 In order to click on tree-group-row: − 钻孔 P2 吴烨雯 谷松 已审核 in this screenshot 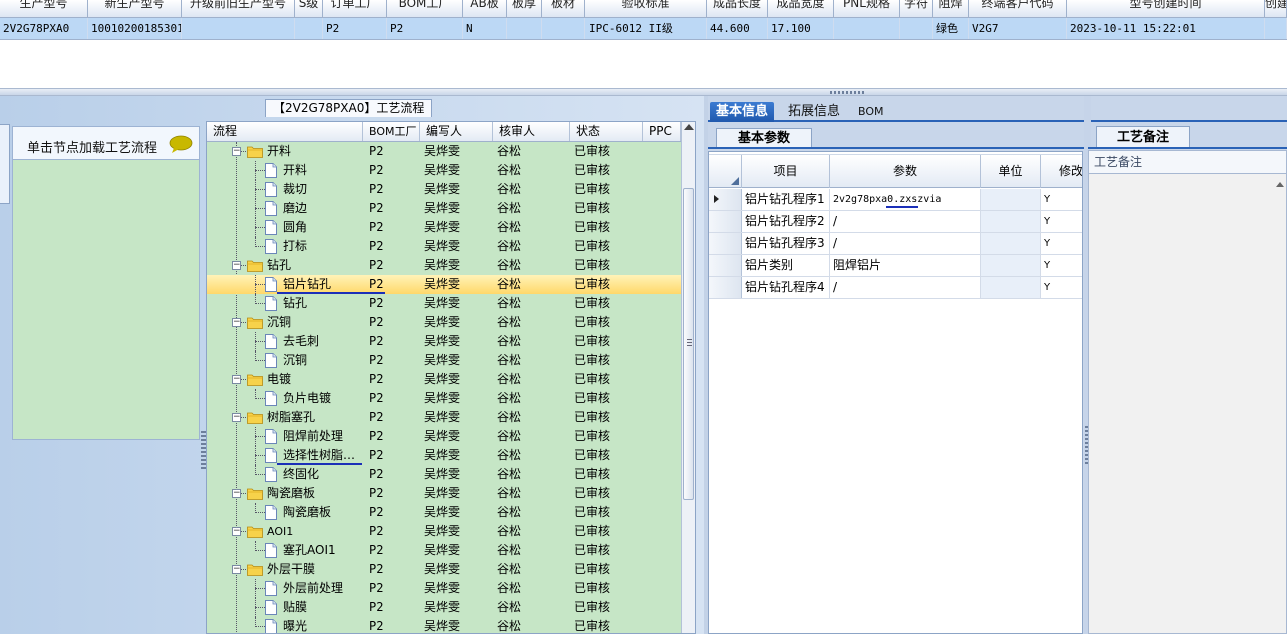, I will do `click(444, 265)`.